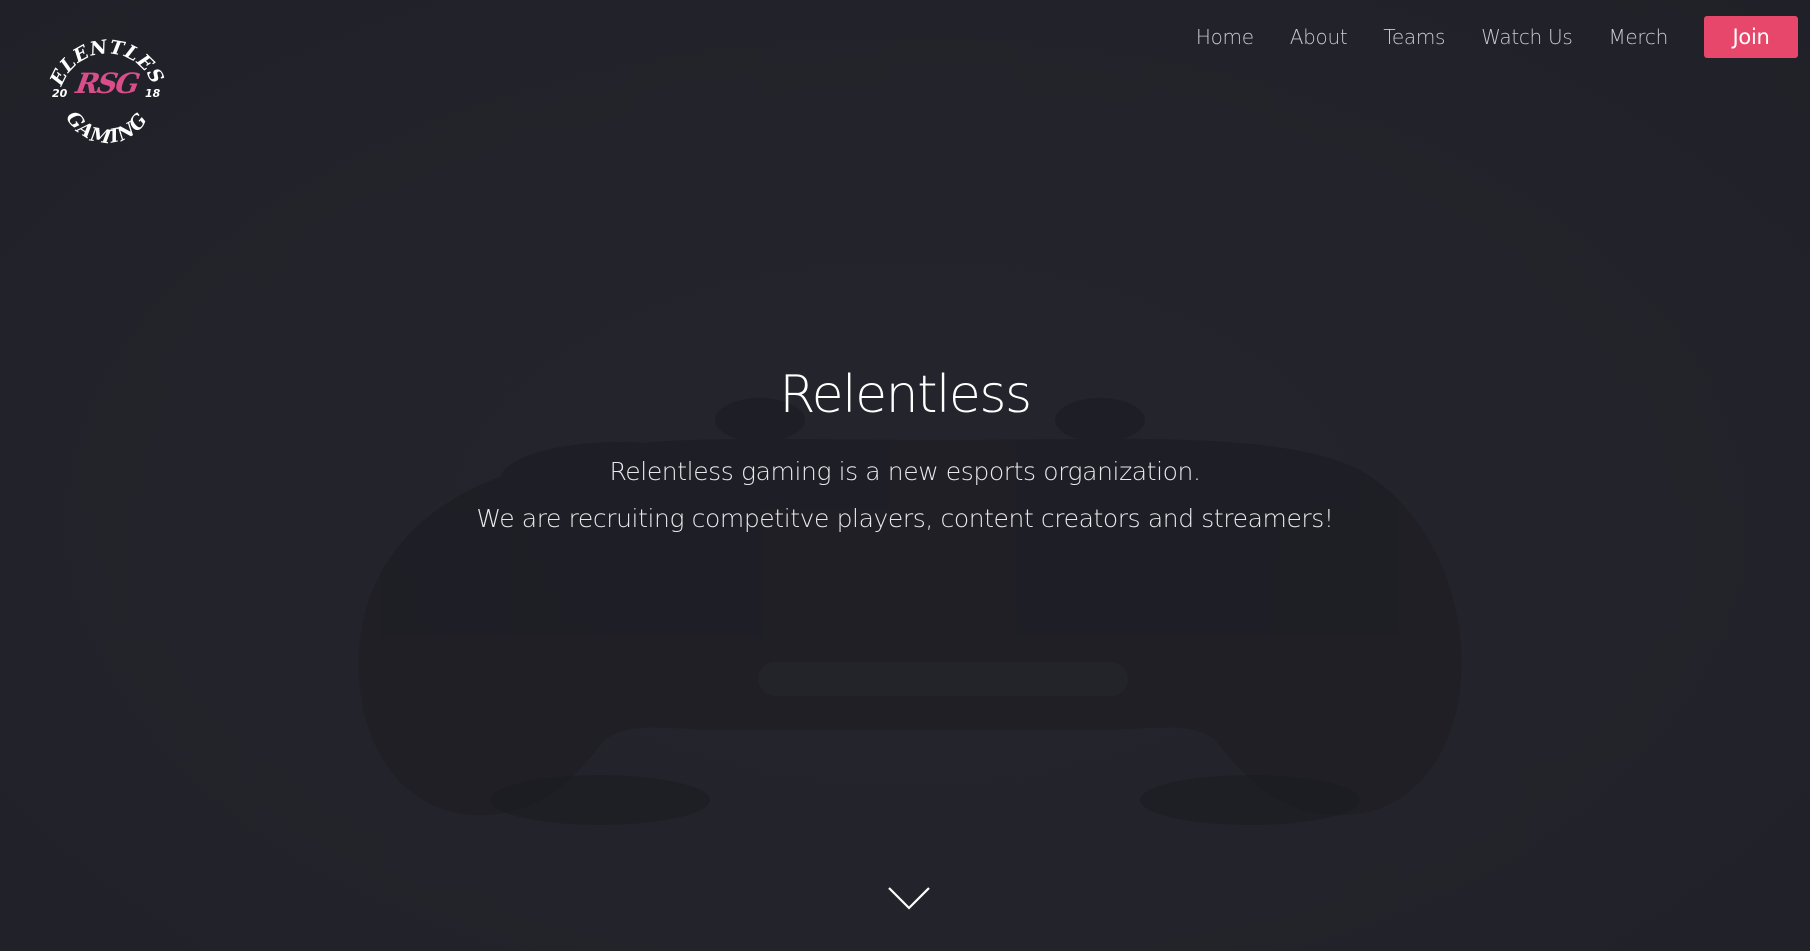 The width and height of the screenshot is (1810, 951). Describe the element at coordinates (1638, 37) in the screenshot. I see `nav-merch: Merch` at that location.